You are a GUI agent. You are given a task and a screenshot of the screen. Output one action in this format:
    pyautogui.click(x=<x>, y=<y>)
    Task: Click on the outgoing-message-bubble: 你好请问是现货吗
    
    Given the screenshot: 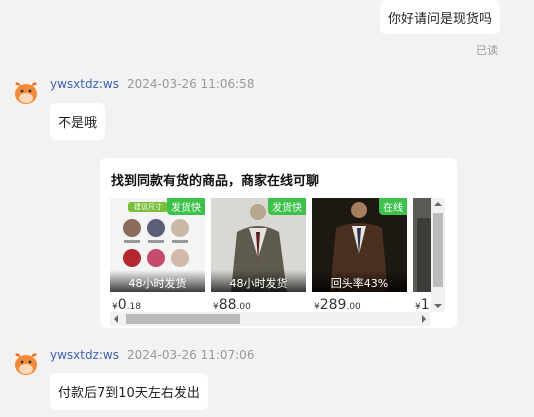 What is the action you would take?
    pyautogui.click(x=440, y=17)
    